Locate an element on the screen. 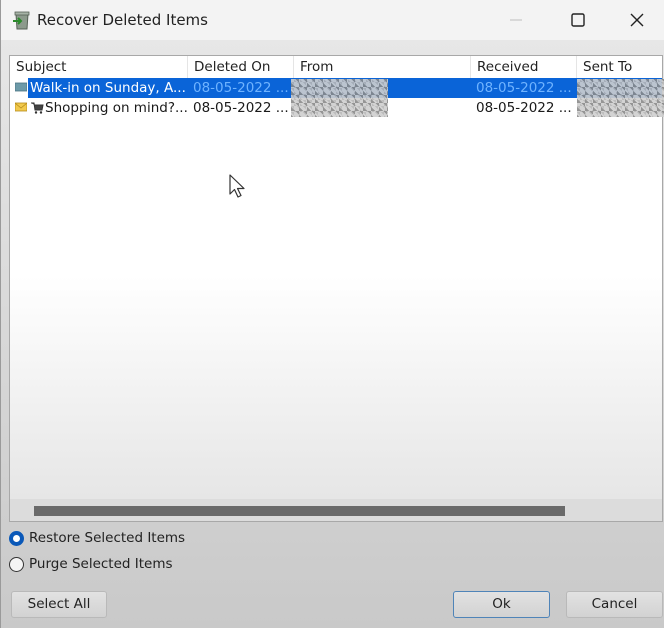  title-bar: Recover Deleted Items is located at coordinates (332, 20).